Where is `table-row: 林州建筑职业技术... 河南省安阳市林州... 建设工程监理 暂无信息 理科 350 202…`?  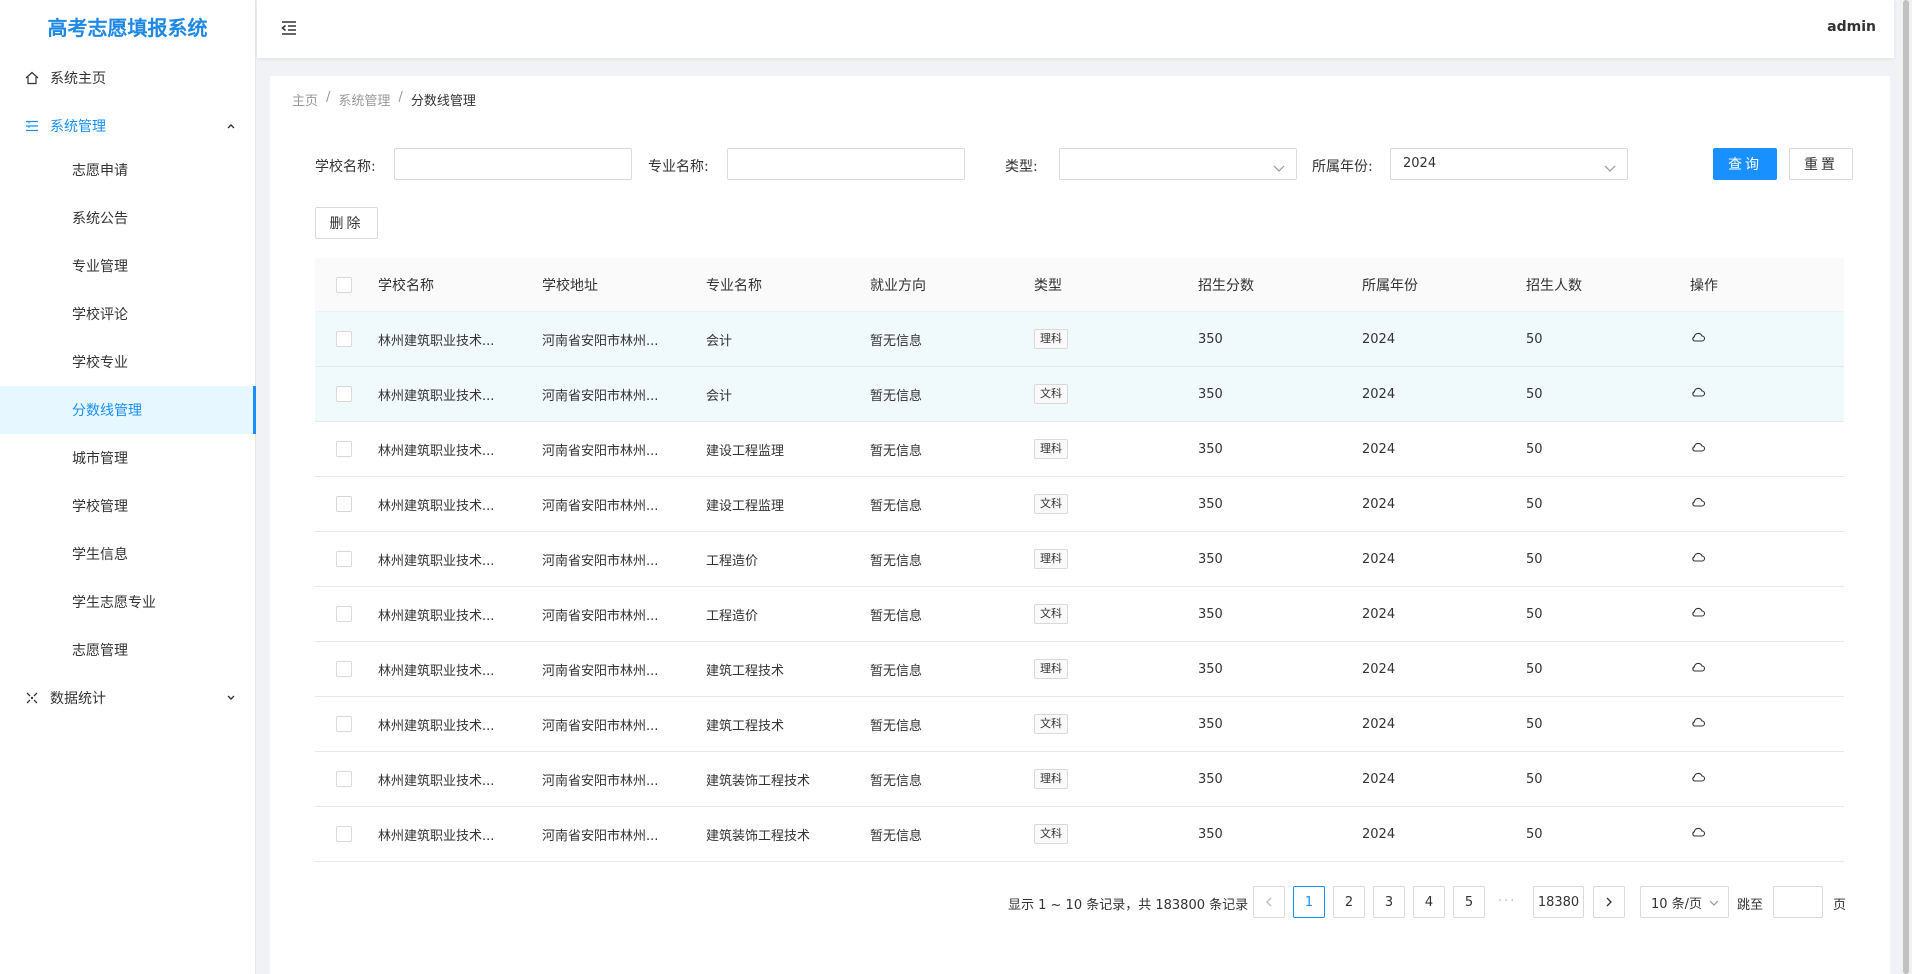 table-row: 林州建筑职业技术... 河南省安阳市林州... 建设工程监理 暂无信息 理科 350 202… is located at coordinates (1079, 449).